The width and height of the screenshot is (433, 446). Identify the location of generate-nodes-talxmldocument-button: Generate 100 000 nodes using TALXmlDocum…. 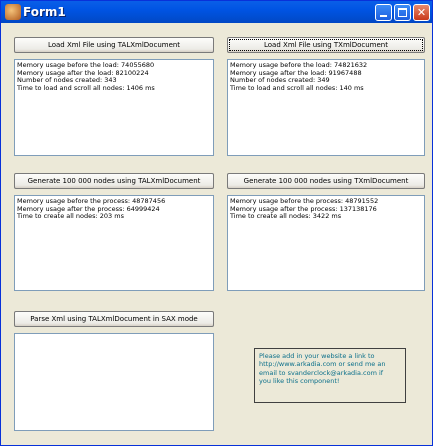
(114, 181).